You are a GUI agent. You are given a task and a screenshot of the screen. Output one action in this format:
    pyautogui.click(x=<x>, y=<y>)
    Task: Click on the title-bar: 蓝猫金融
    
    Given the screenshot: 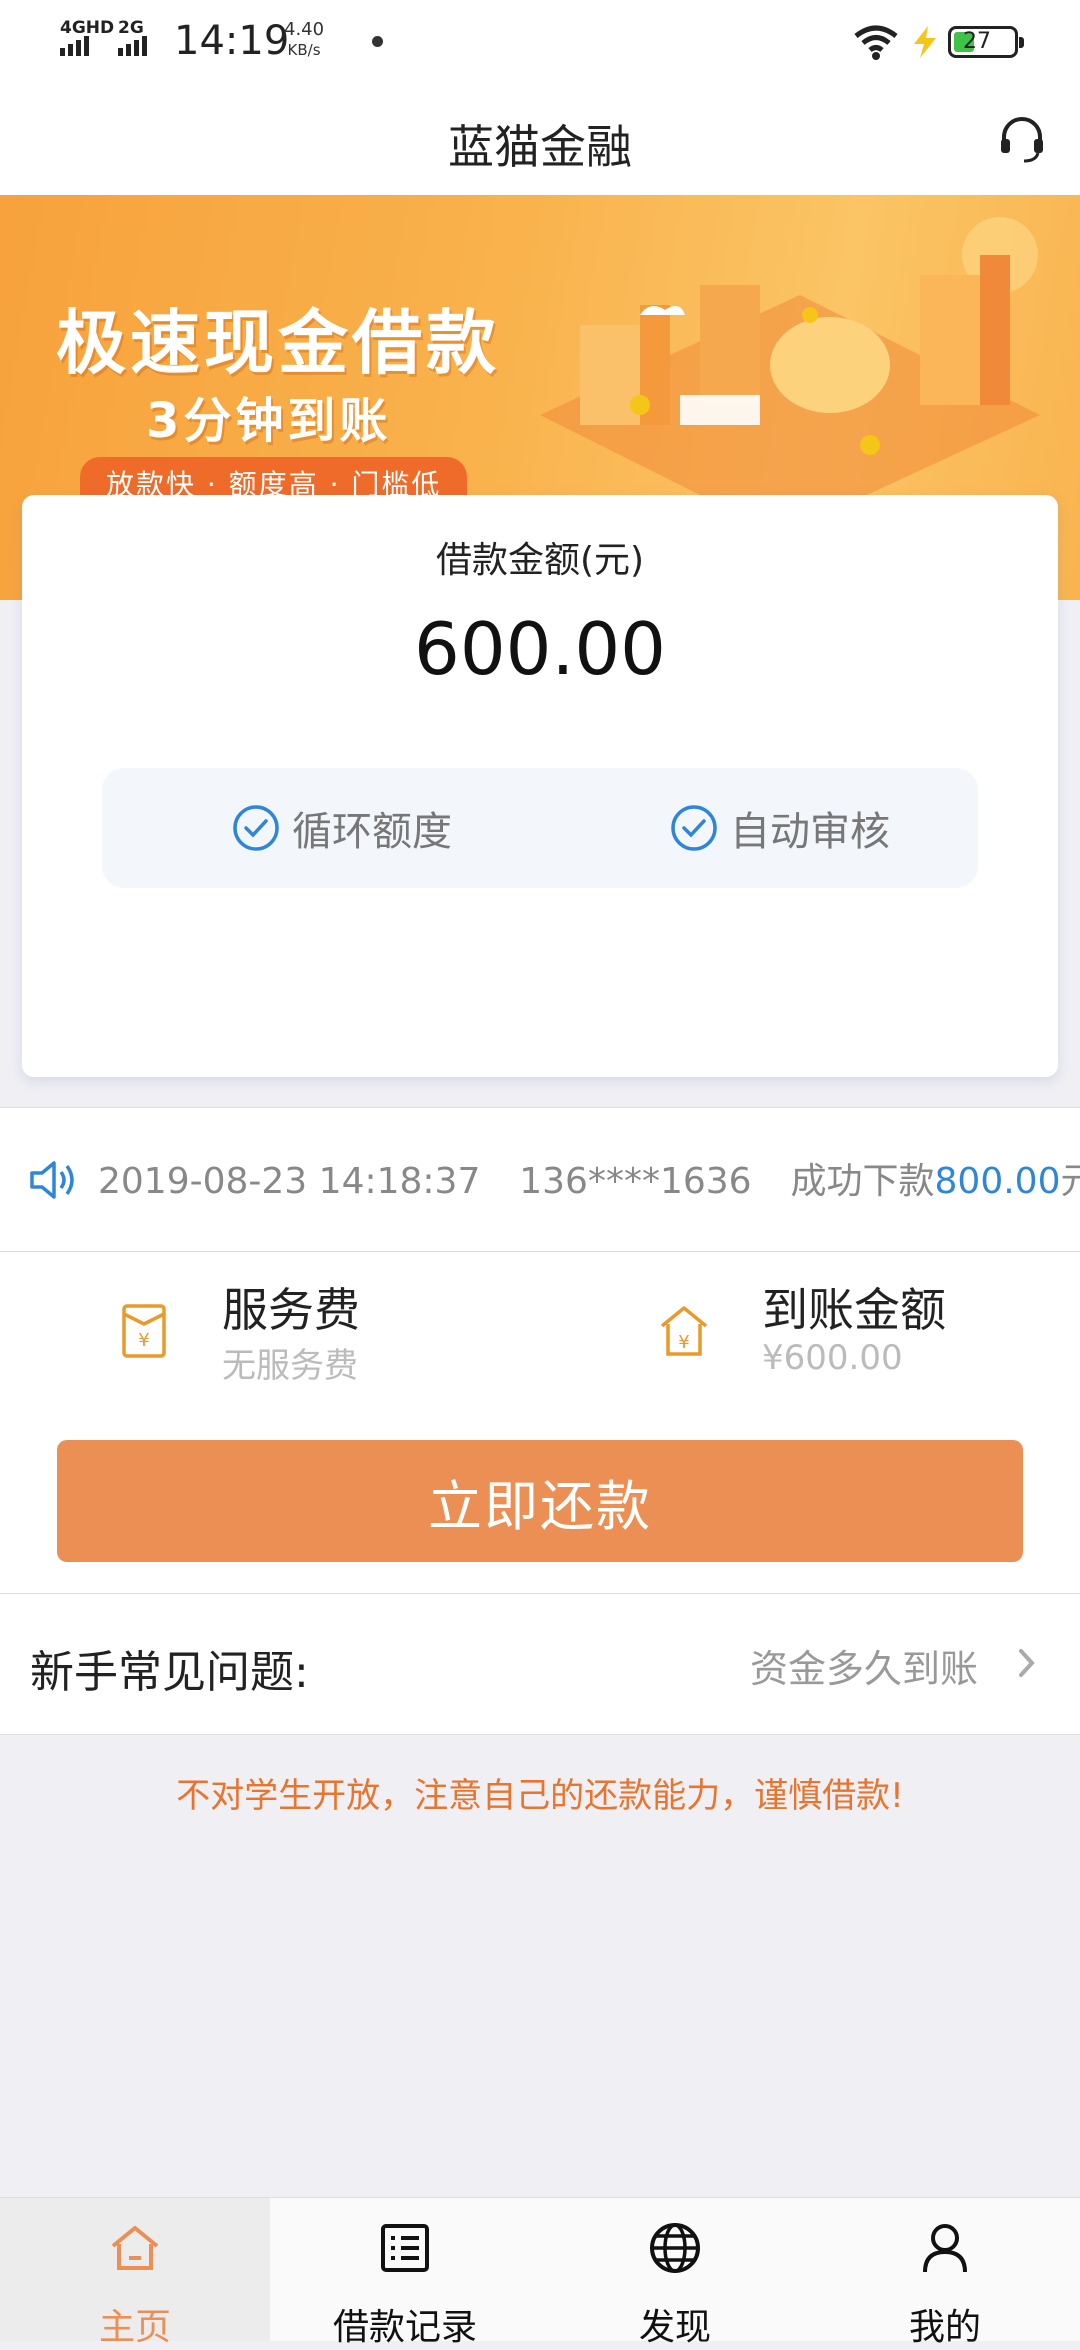 What is the action you would take?
    pyautogui.click(x=540, y=140)
    